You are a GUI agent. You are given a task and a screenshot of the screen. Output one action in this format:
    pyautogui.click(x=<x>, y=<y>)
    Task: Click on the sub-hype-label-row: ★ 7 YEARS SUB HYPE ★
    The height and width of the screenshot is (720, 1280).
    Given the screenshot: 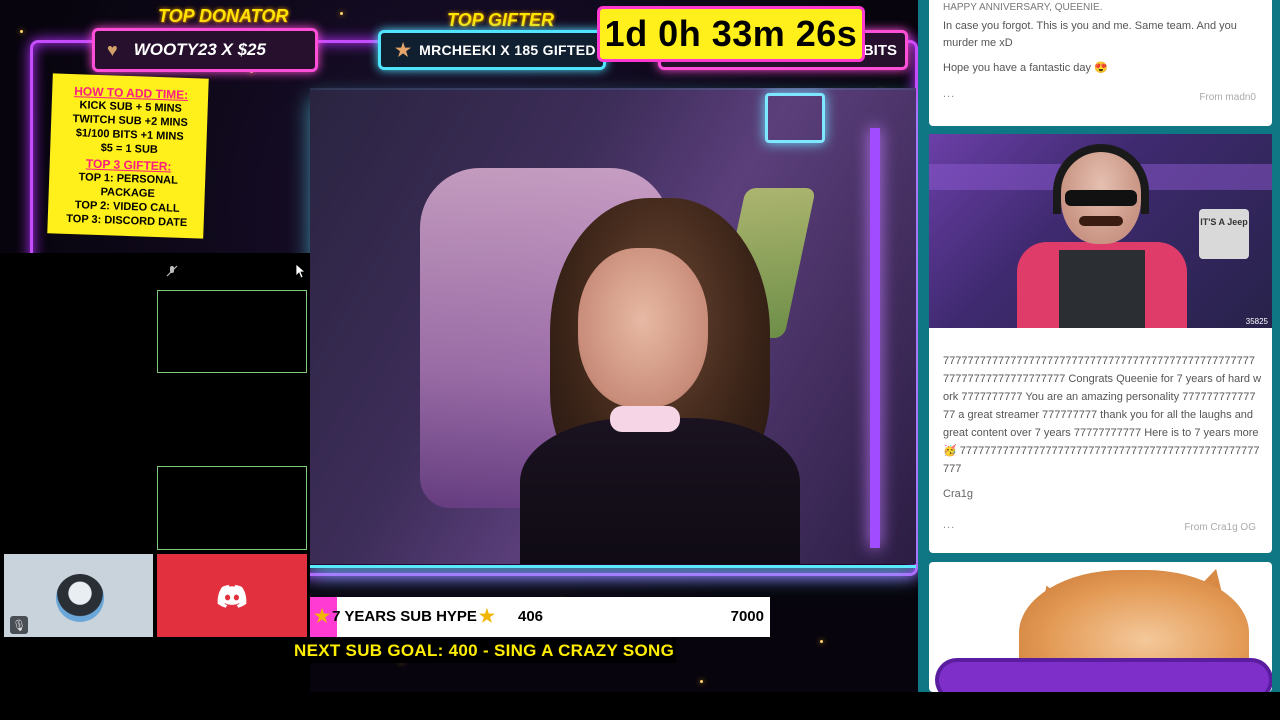 What is the action you would take?
    pyautogui.click(x=404, y=616)
    